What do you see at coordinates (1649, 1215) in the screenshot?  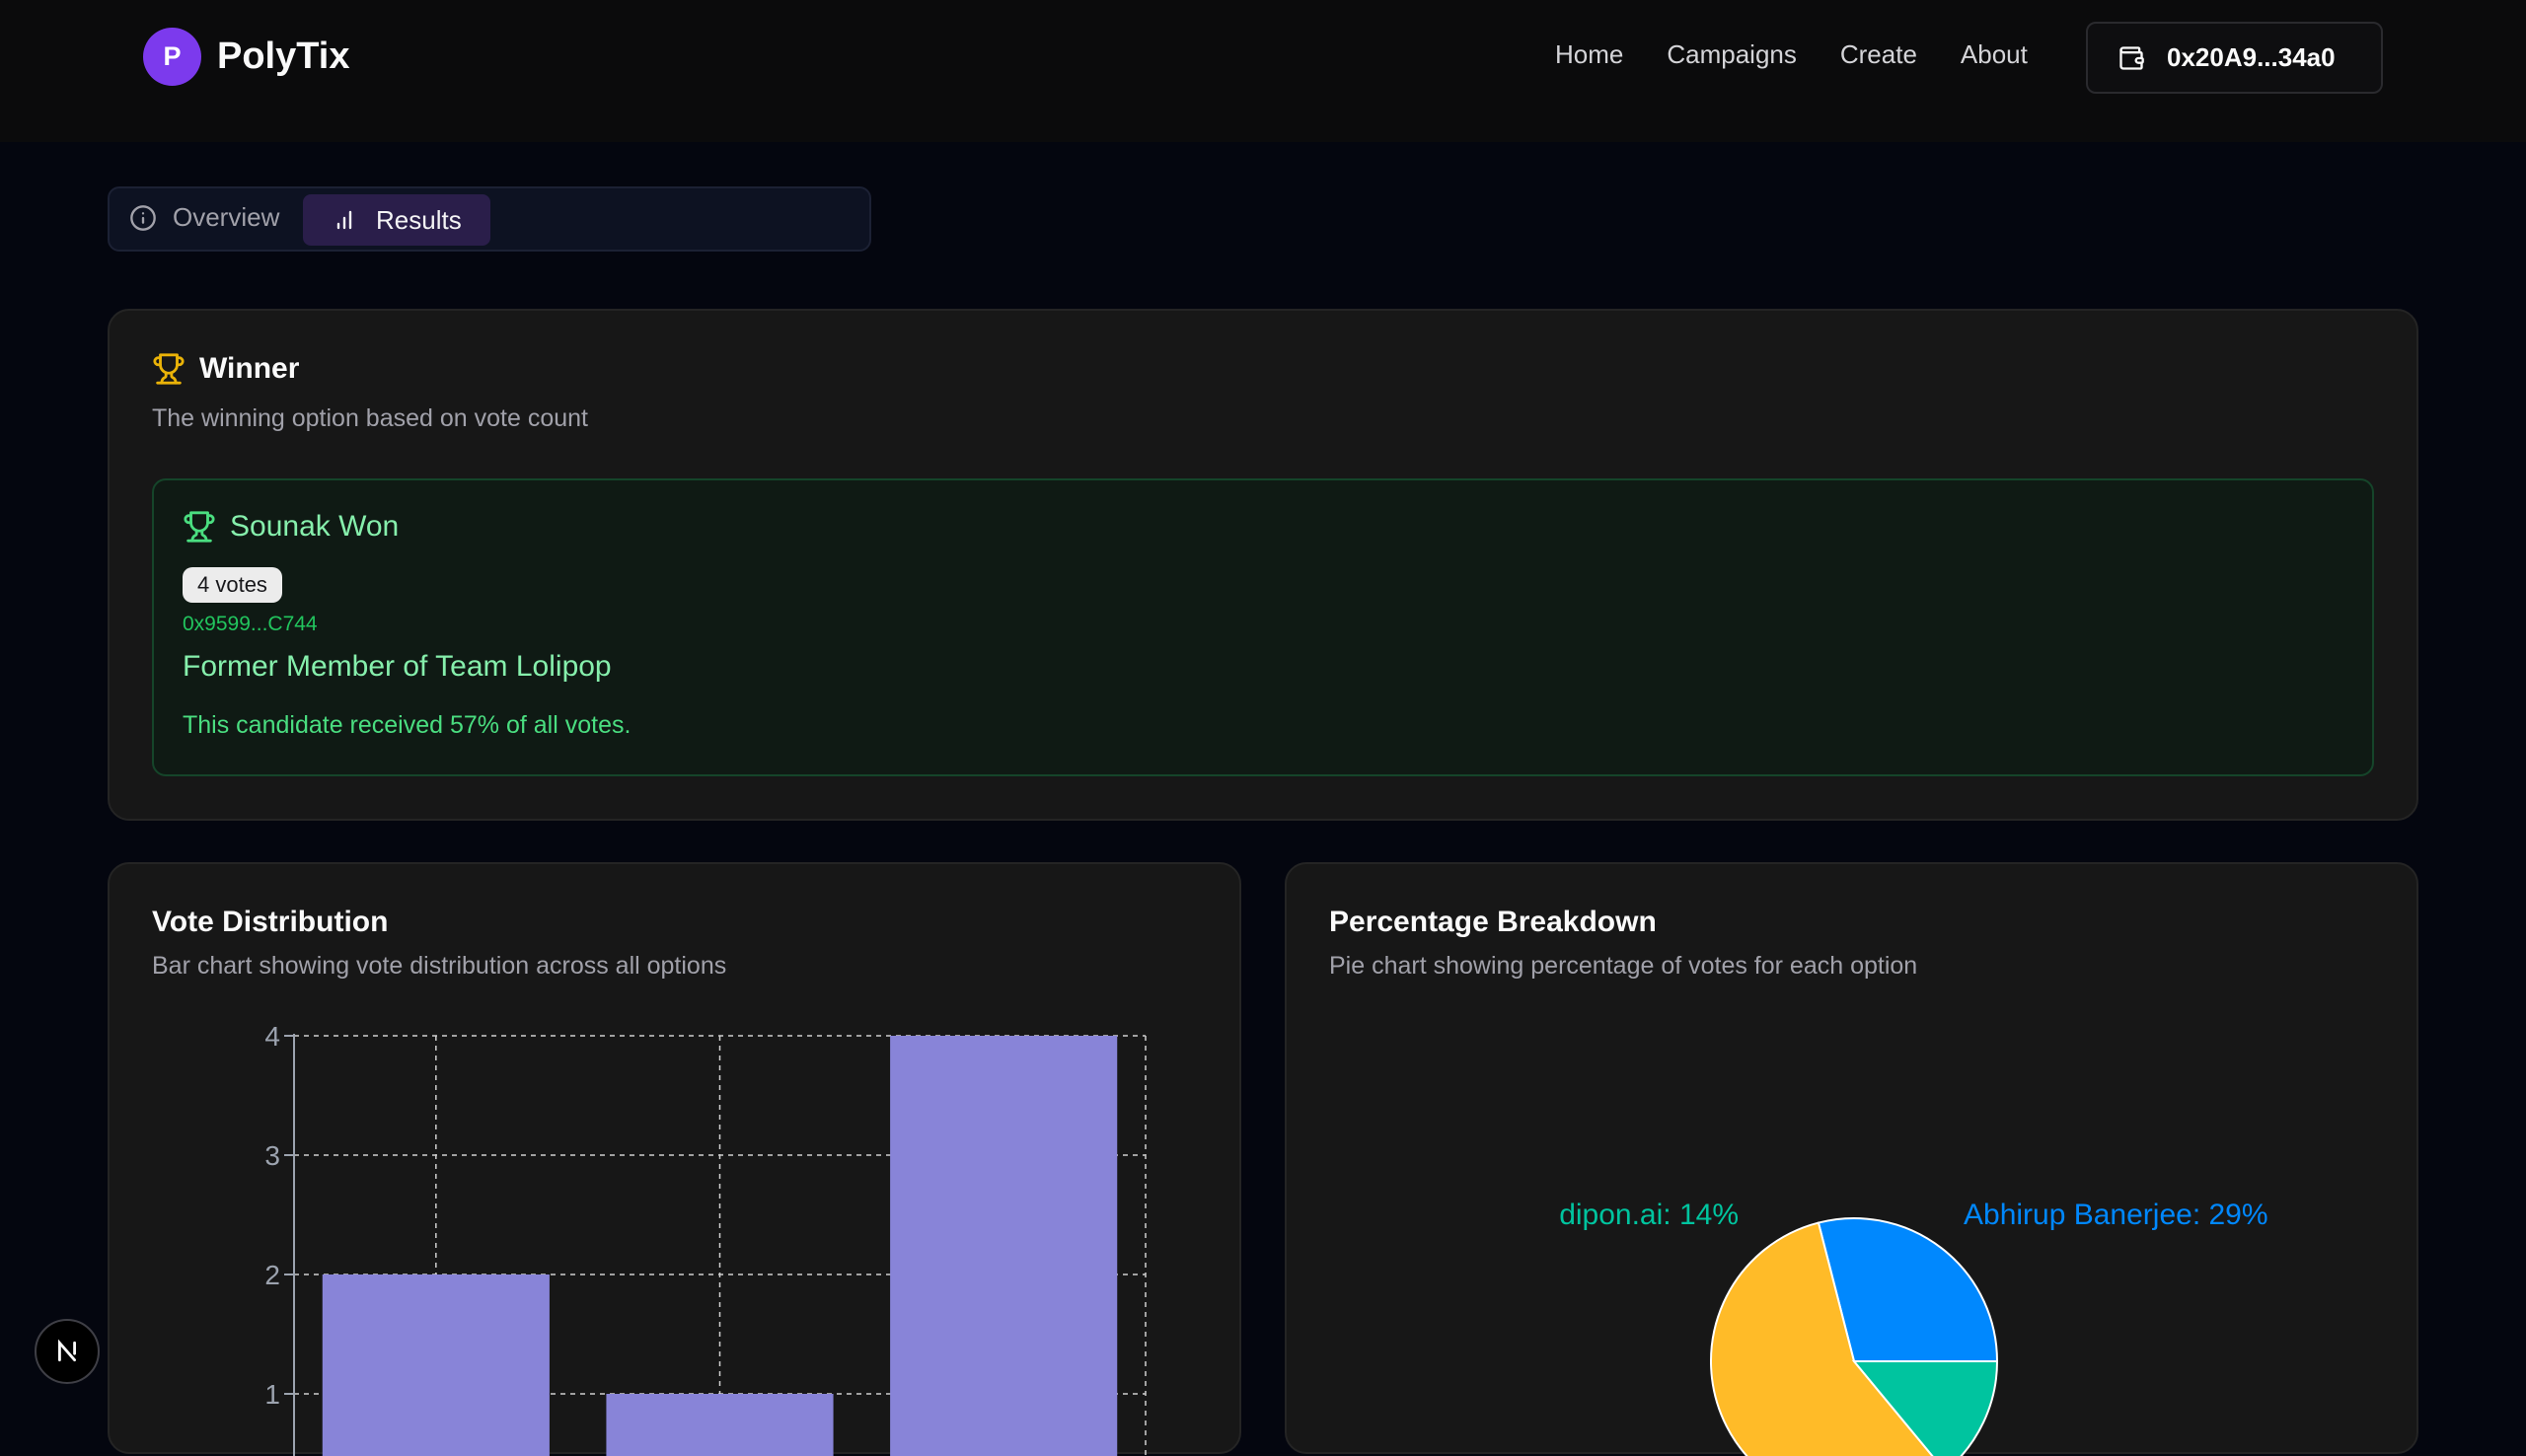 I see `pie-label-dipon: dipon.ai: 14%` at bounding box center [1649, 1215].